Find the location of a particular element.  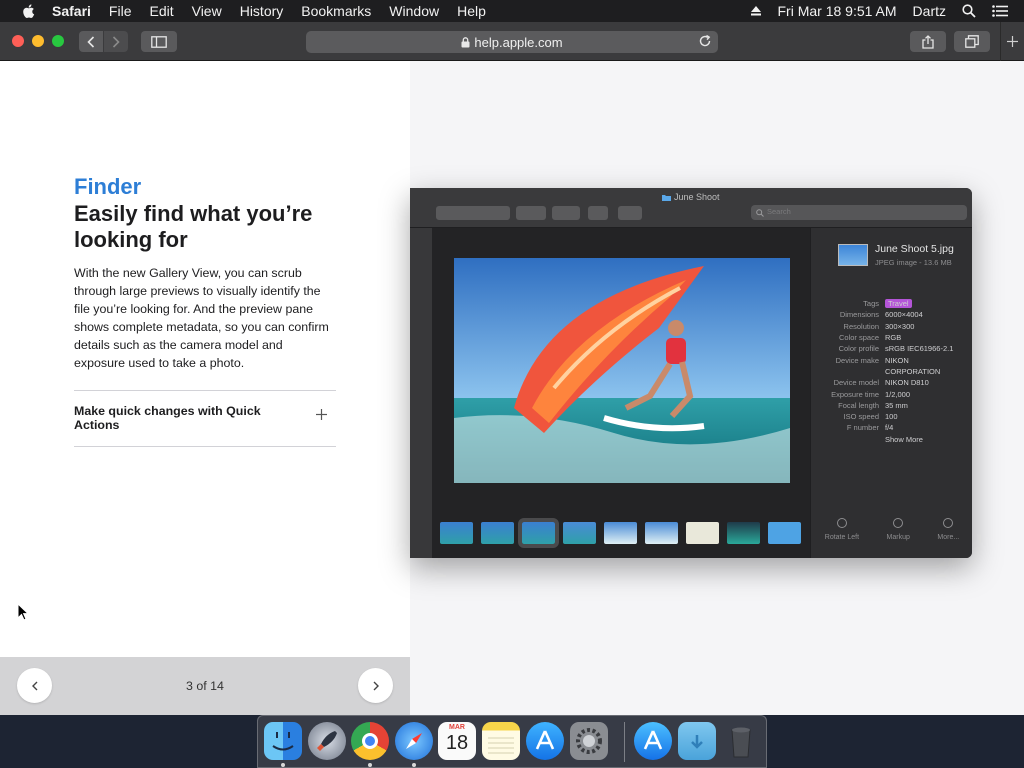

slide-counter: 3 of 14 is located at coordinates (205, 686).